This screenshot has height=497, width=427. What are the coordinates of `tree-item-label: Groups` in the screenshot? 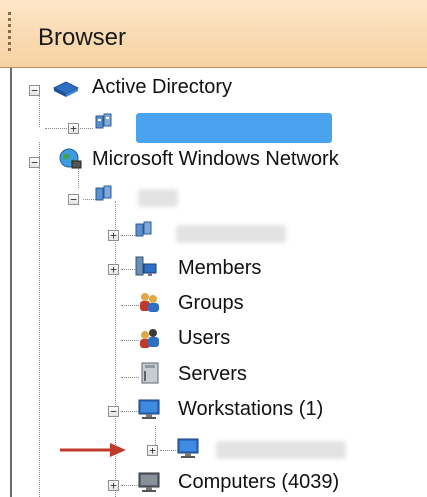 It's located at (211, 303).